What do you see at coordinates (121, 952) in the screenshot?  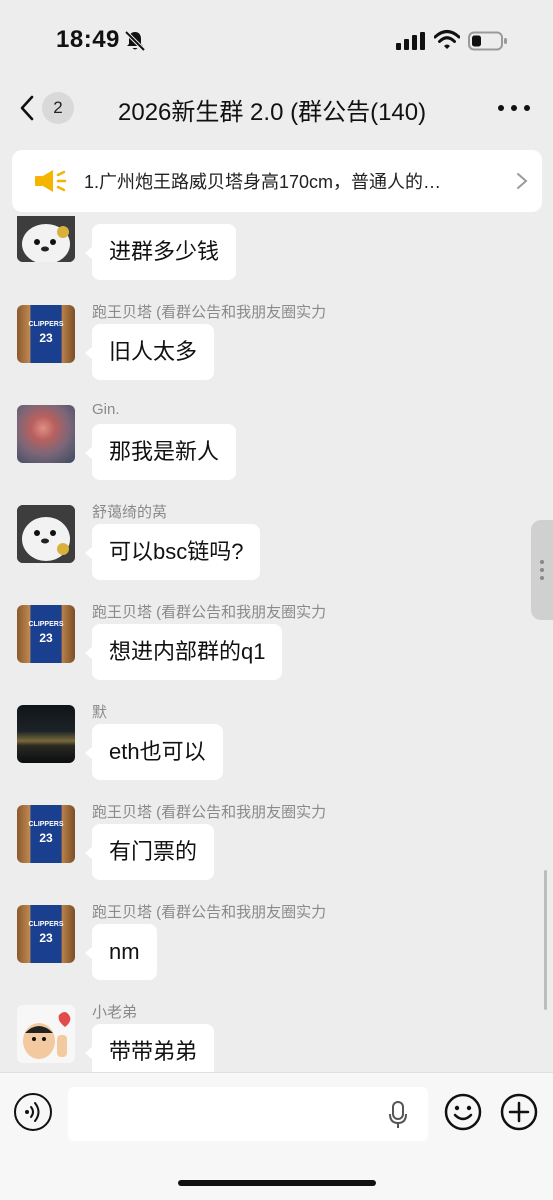 I see `message-bubble: nm` at bounding box center [121, 952].